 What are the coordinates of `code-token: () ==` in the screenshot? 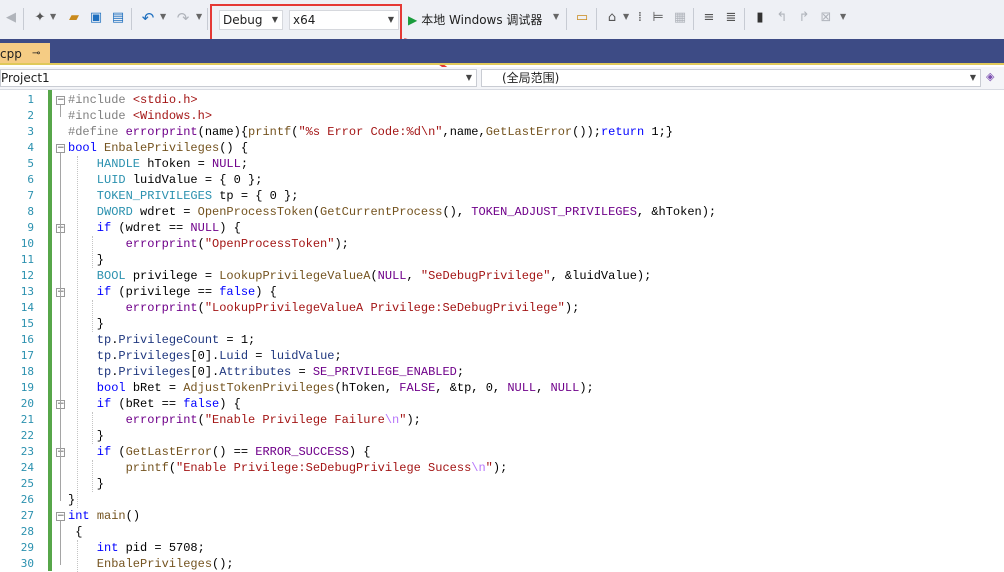 It's located at (234, 452).